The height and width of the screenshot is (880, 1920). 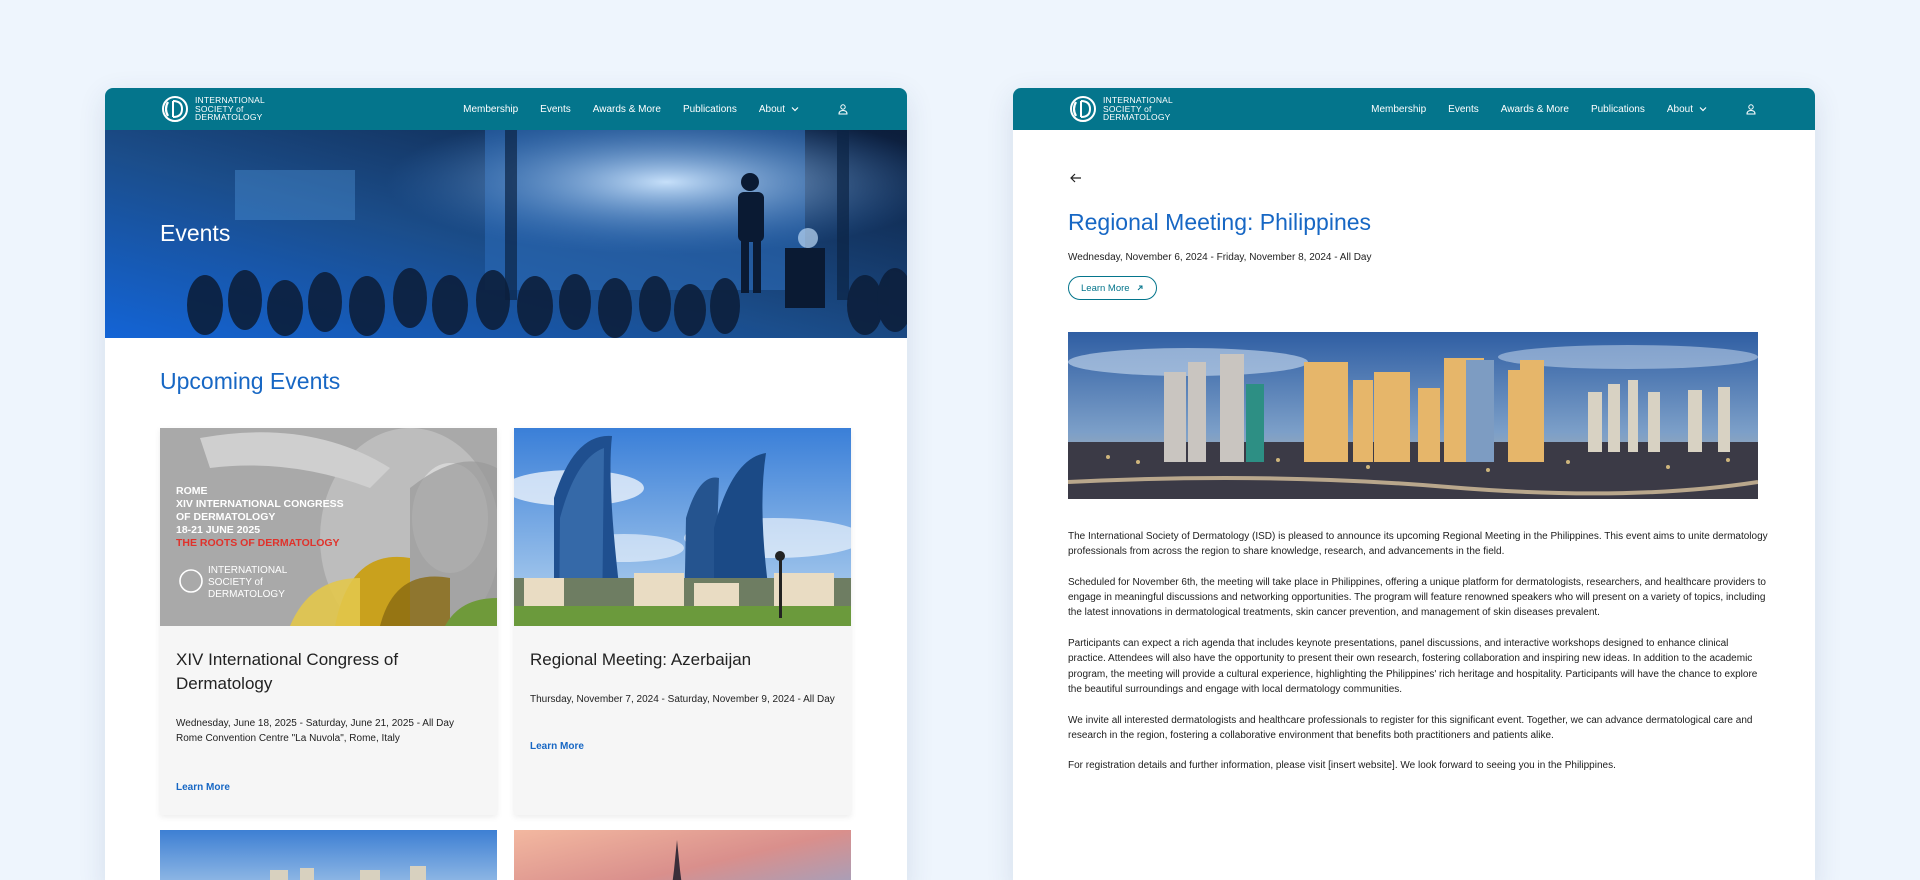 What do you see at coordinates (195, 233) in the screenshot?
I see `hero-title: Events` at bounding box center [195, 233].